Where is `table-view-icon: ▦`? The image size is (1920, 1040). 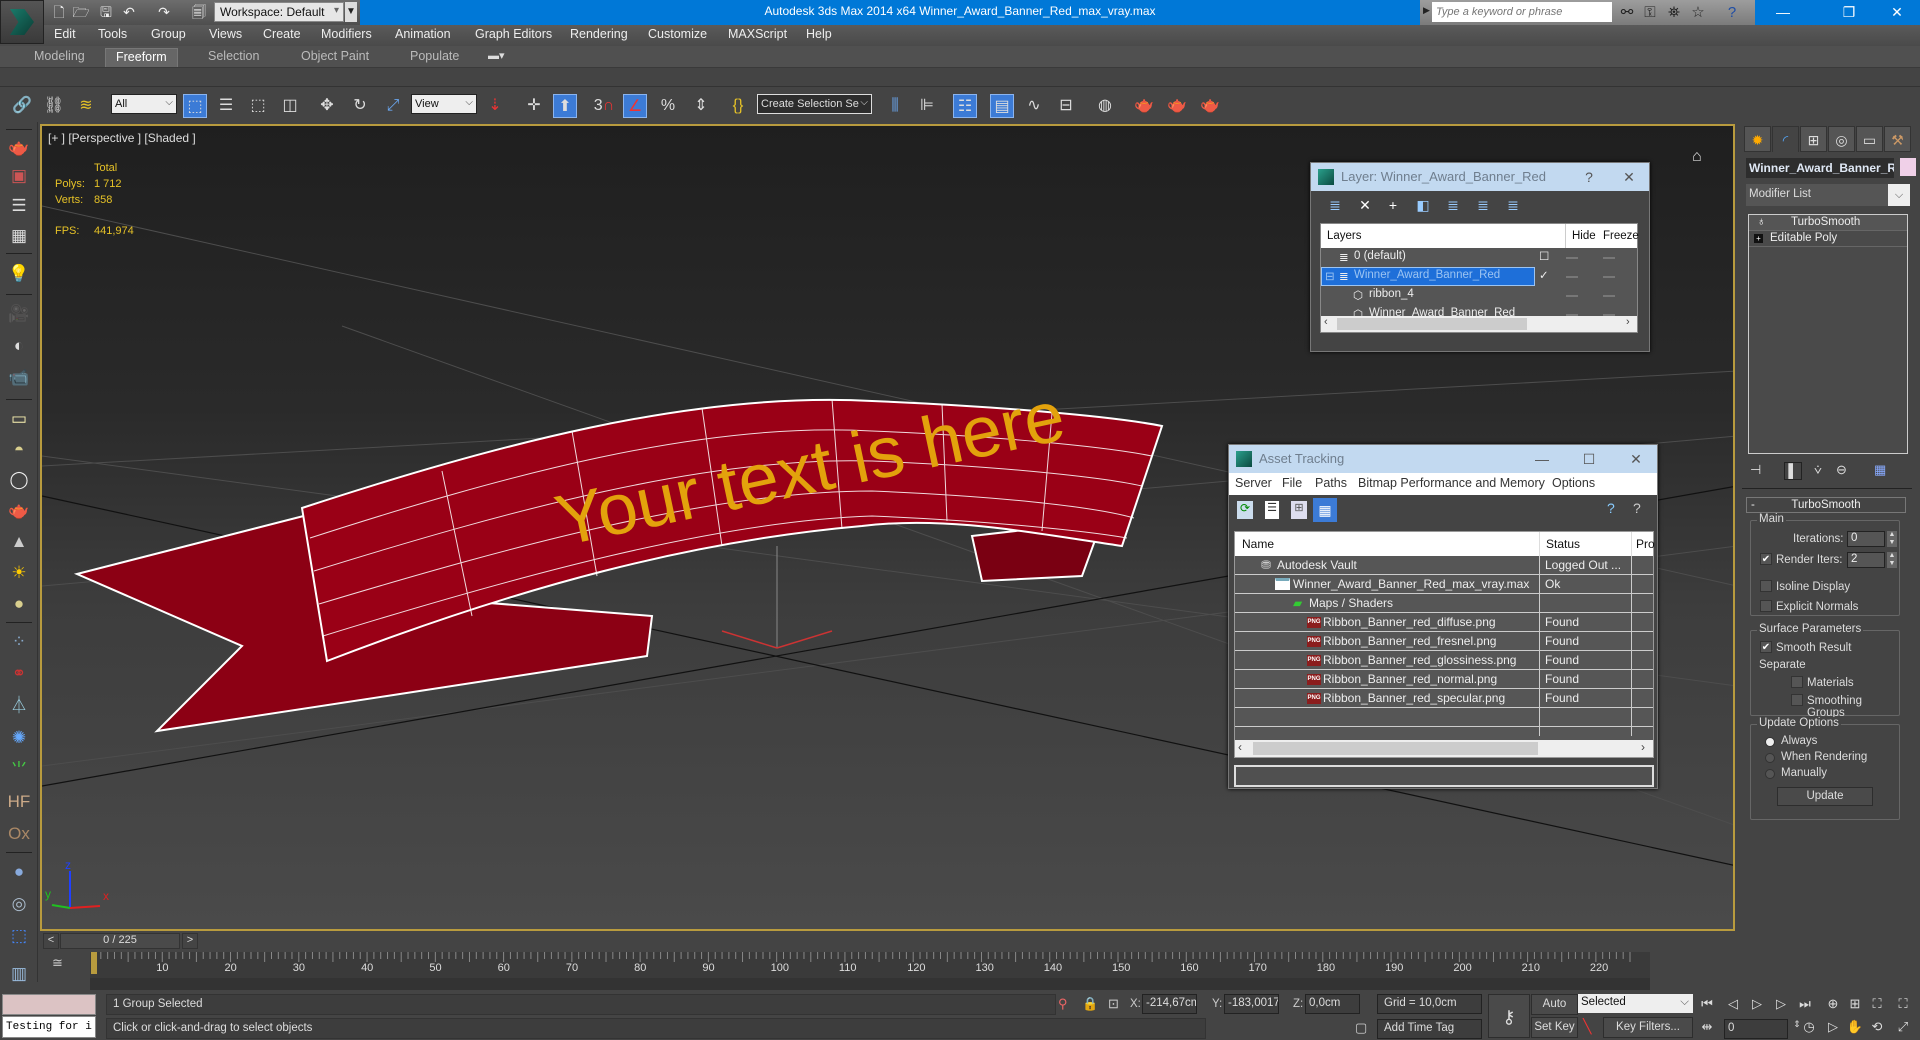 table-view-icon: ▦ is located at coordinates (1325, 510).